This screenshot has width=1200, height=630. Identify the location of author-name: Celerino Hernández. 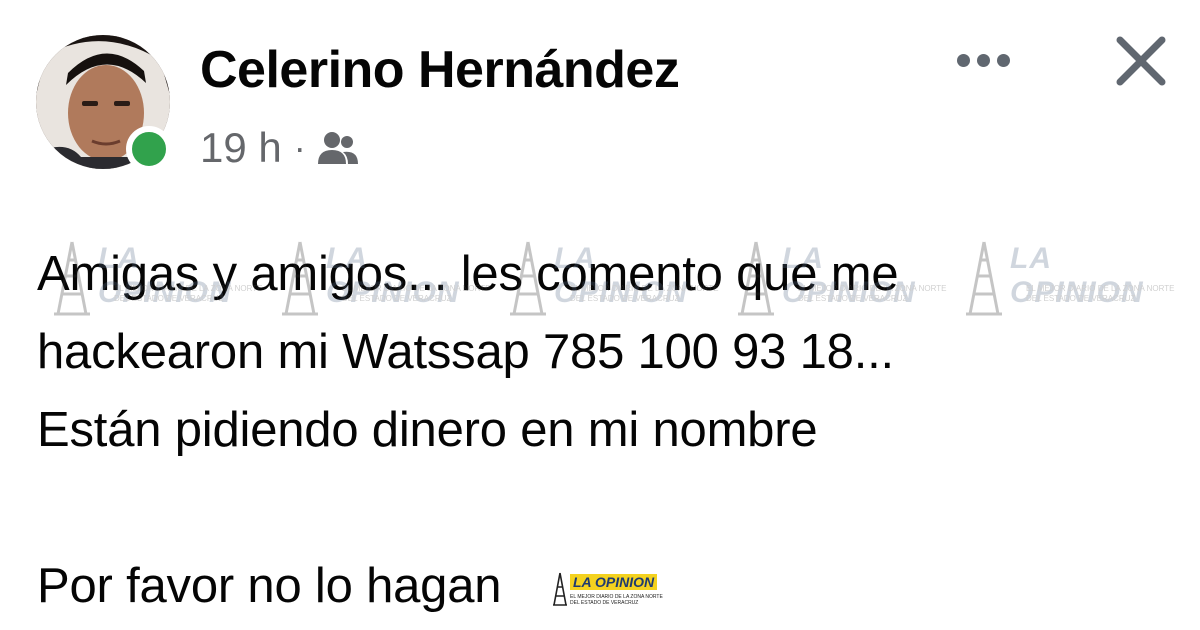
(440, 70).